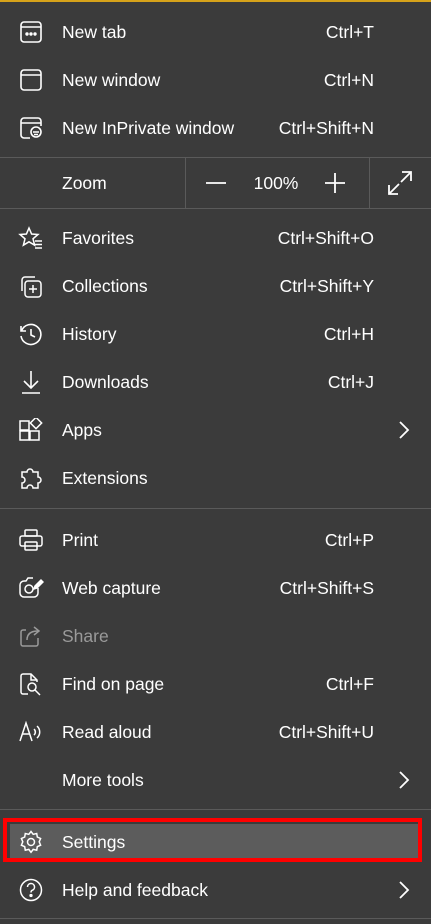  What do you see at coordinates (326, 732) in the screenshot?
I see `shortcut-text: Ctrl+Shift+U` at bounding box center [326, 732].